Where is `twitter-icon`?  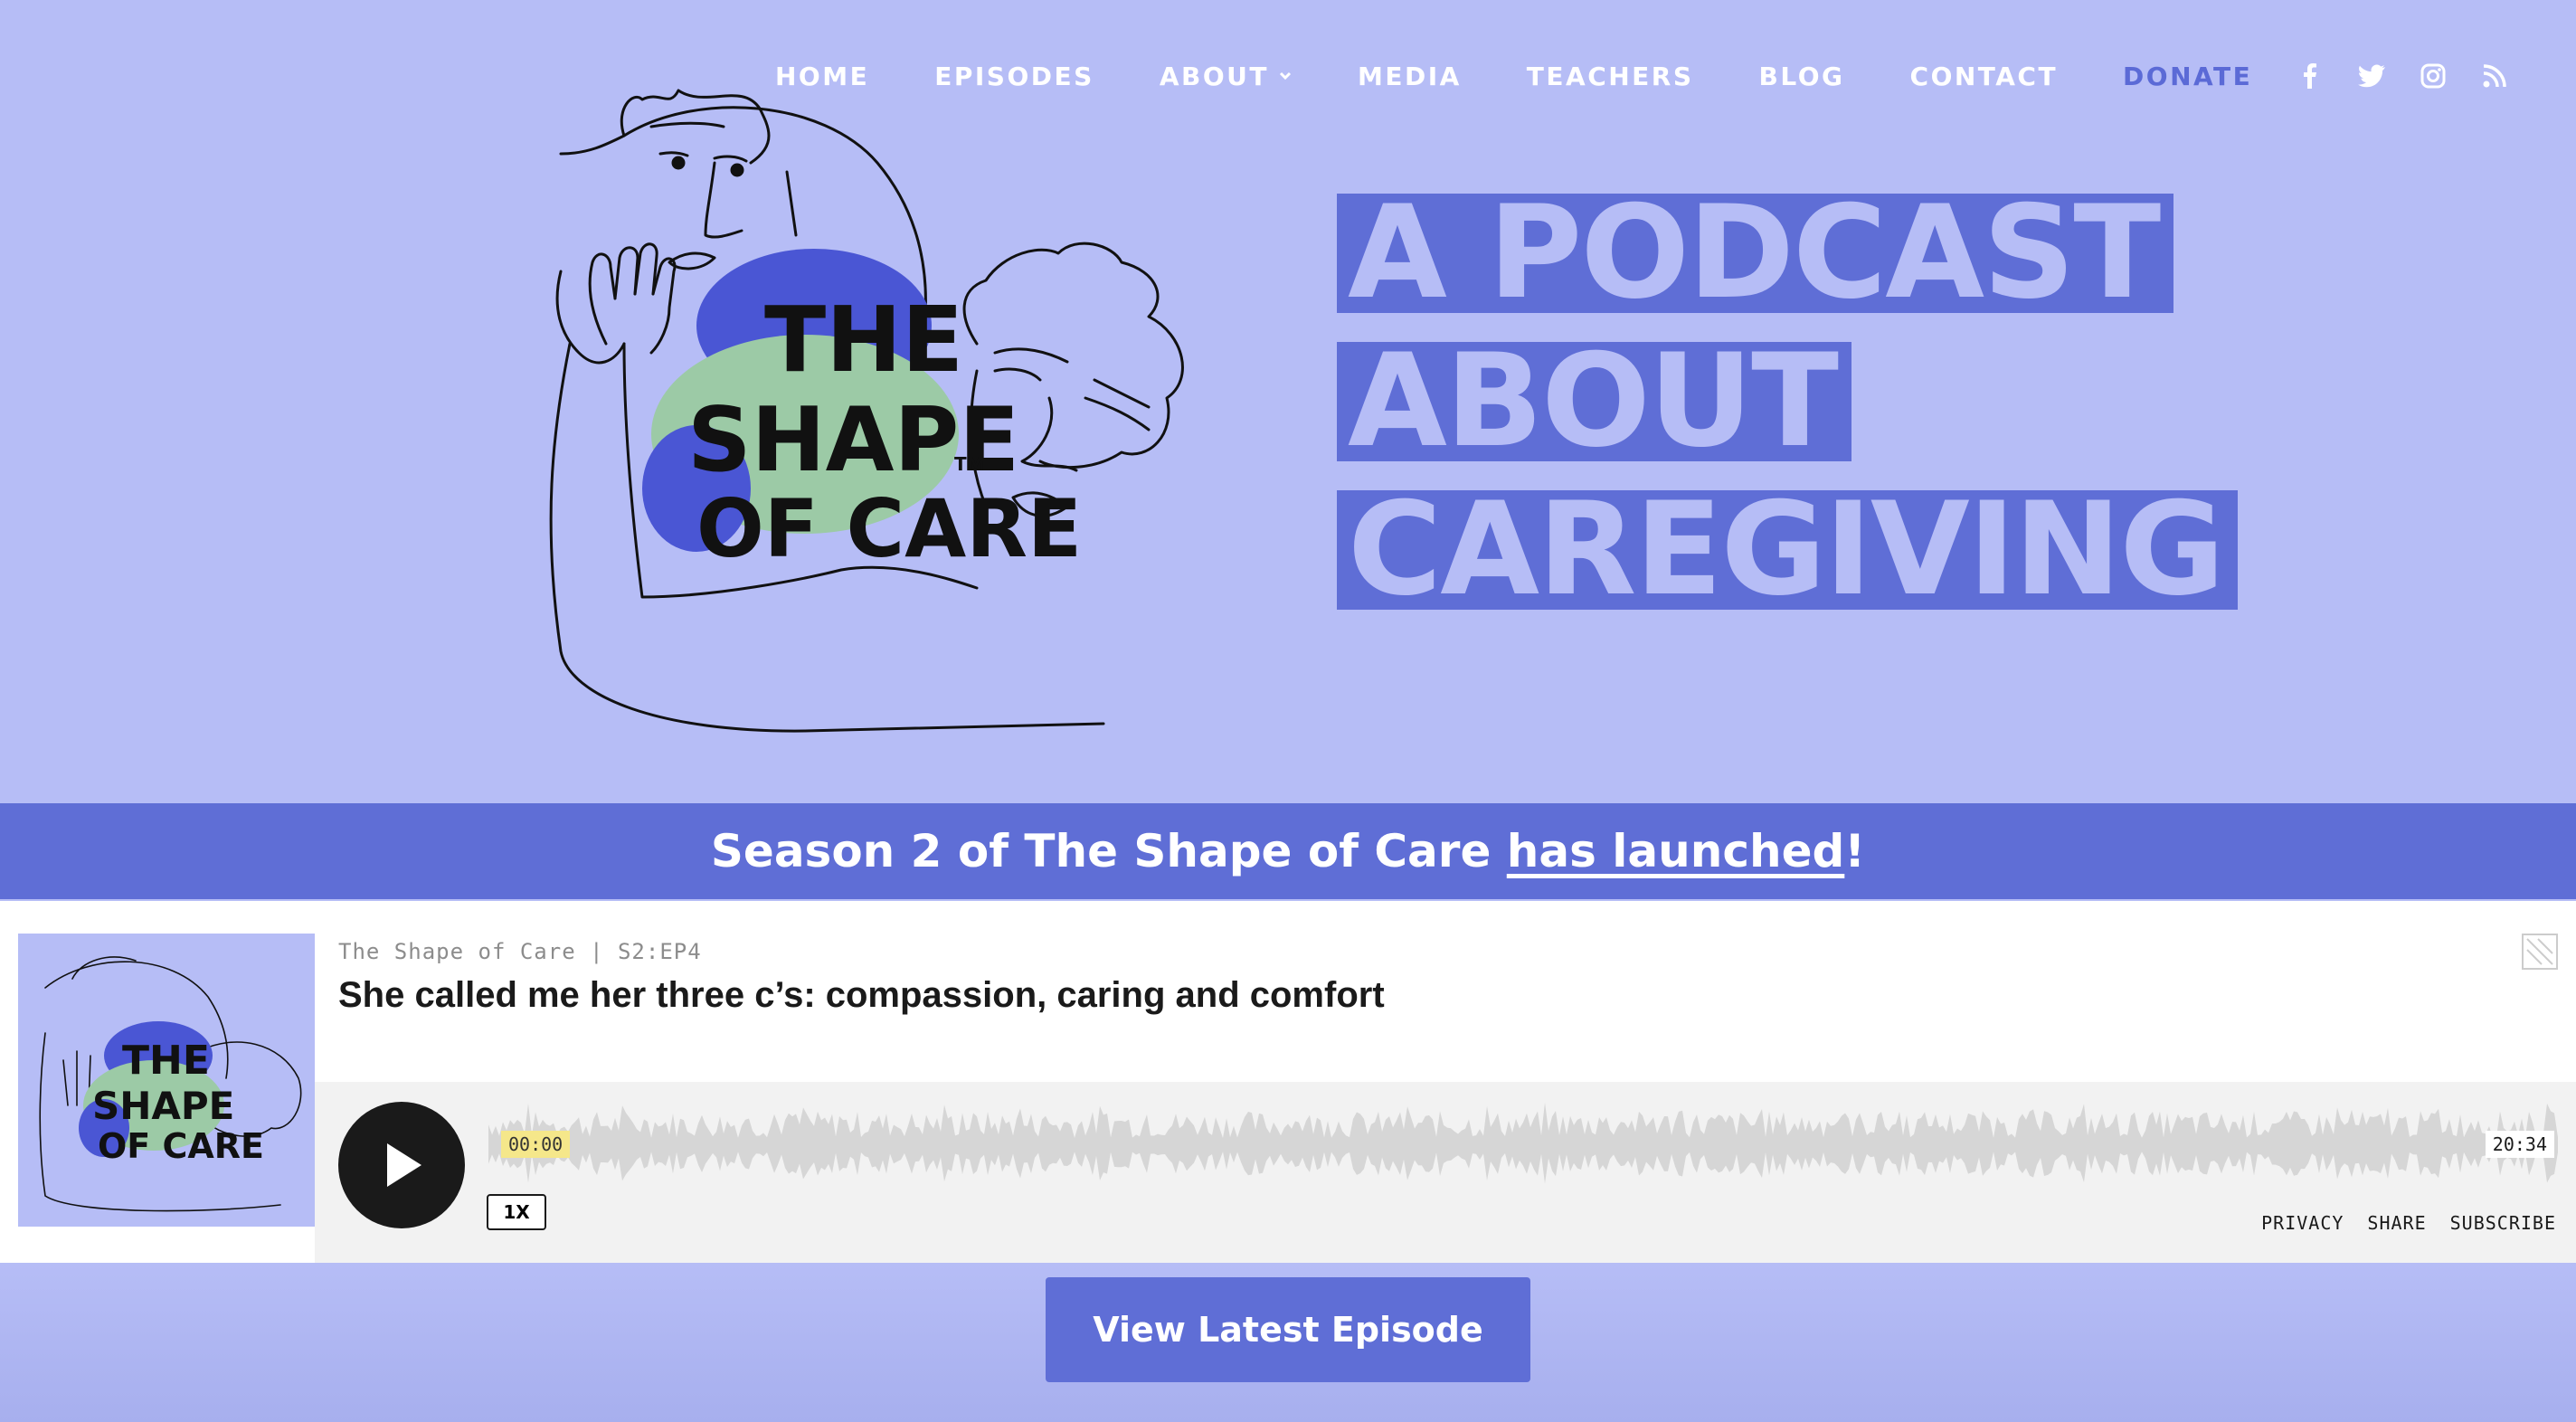
twitter-icon is located at coordinates (2372, 76).